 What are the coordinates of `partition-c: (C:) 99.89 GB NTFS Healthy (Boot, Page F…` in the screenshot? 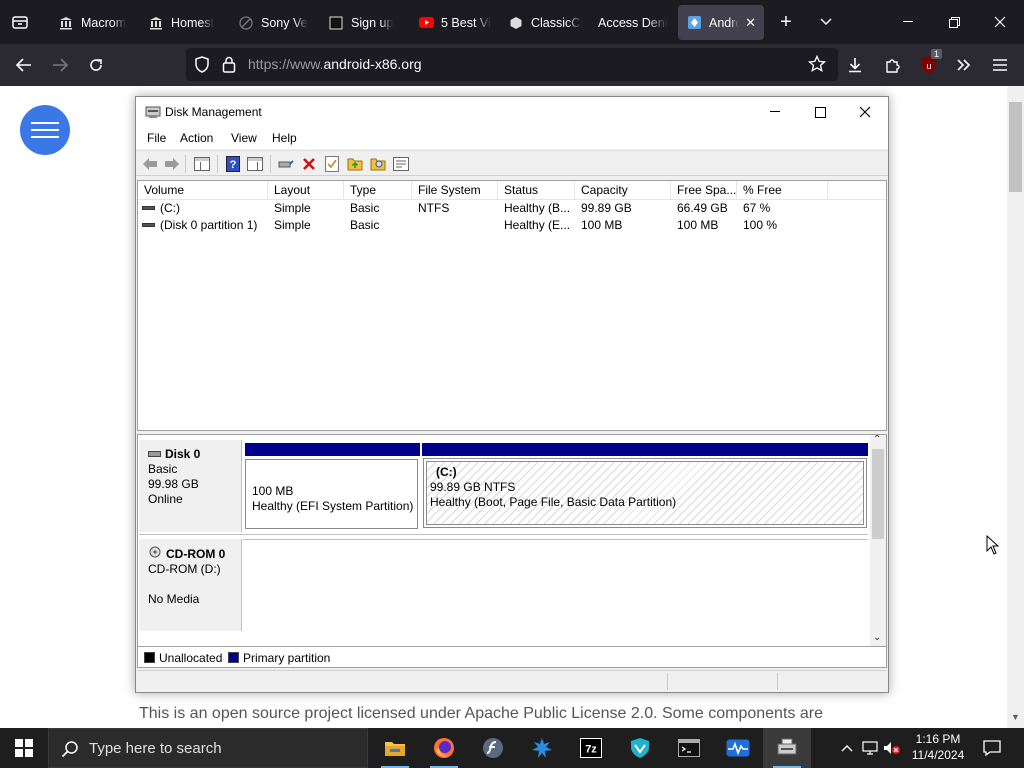 It's located at (645, 485).